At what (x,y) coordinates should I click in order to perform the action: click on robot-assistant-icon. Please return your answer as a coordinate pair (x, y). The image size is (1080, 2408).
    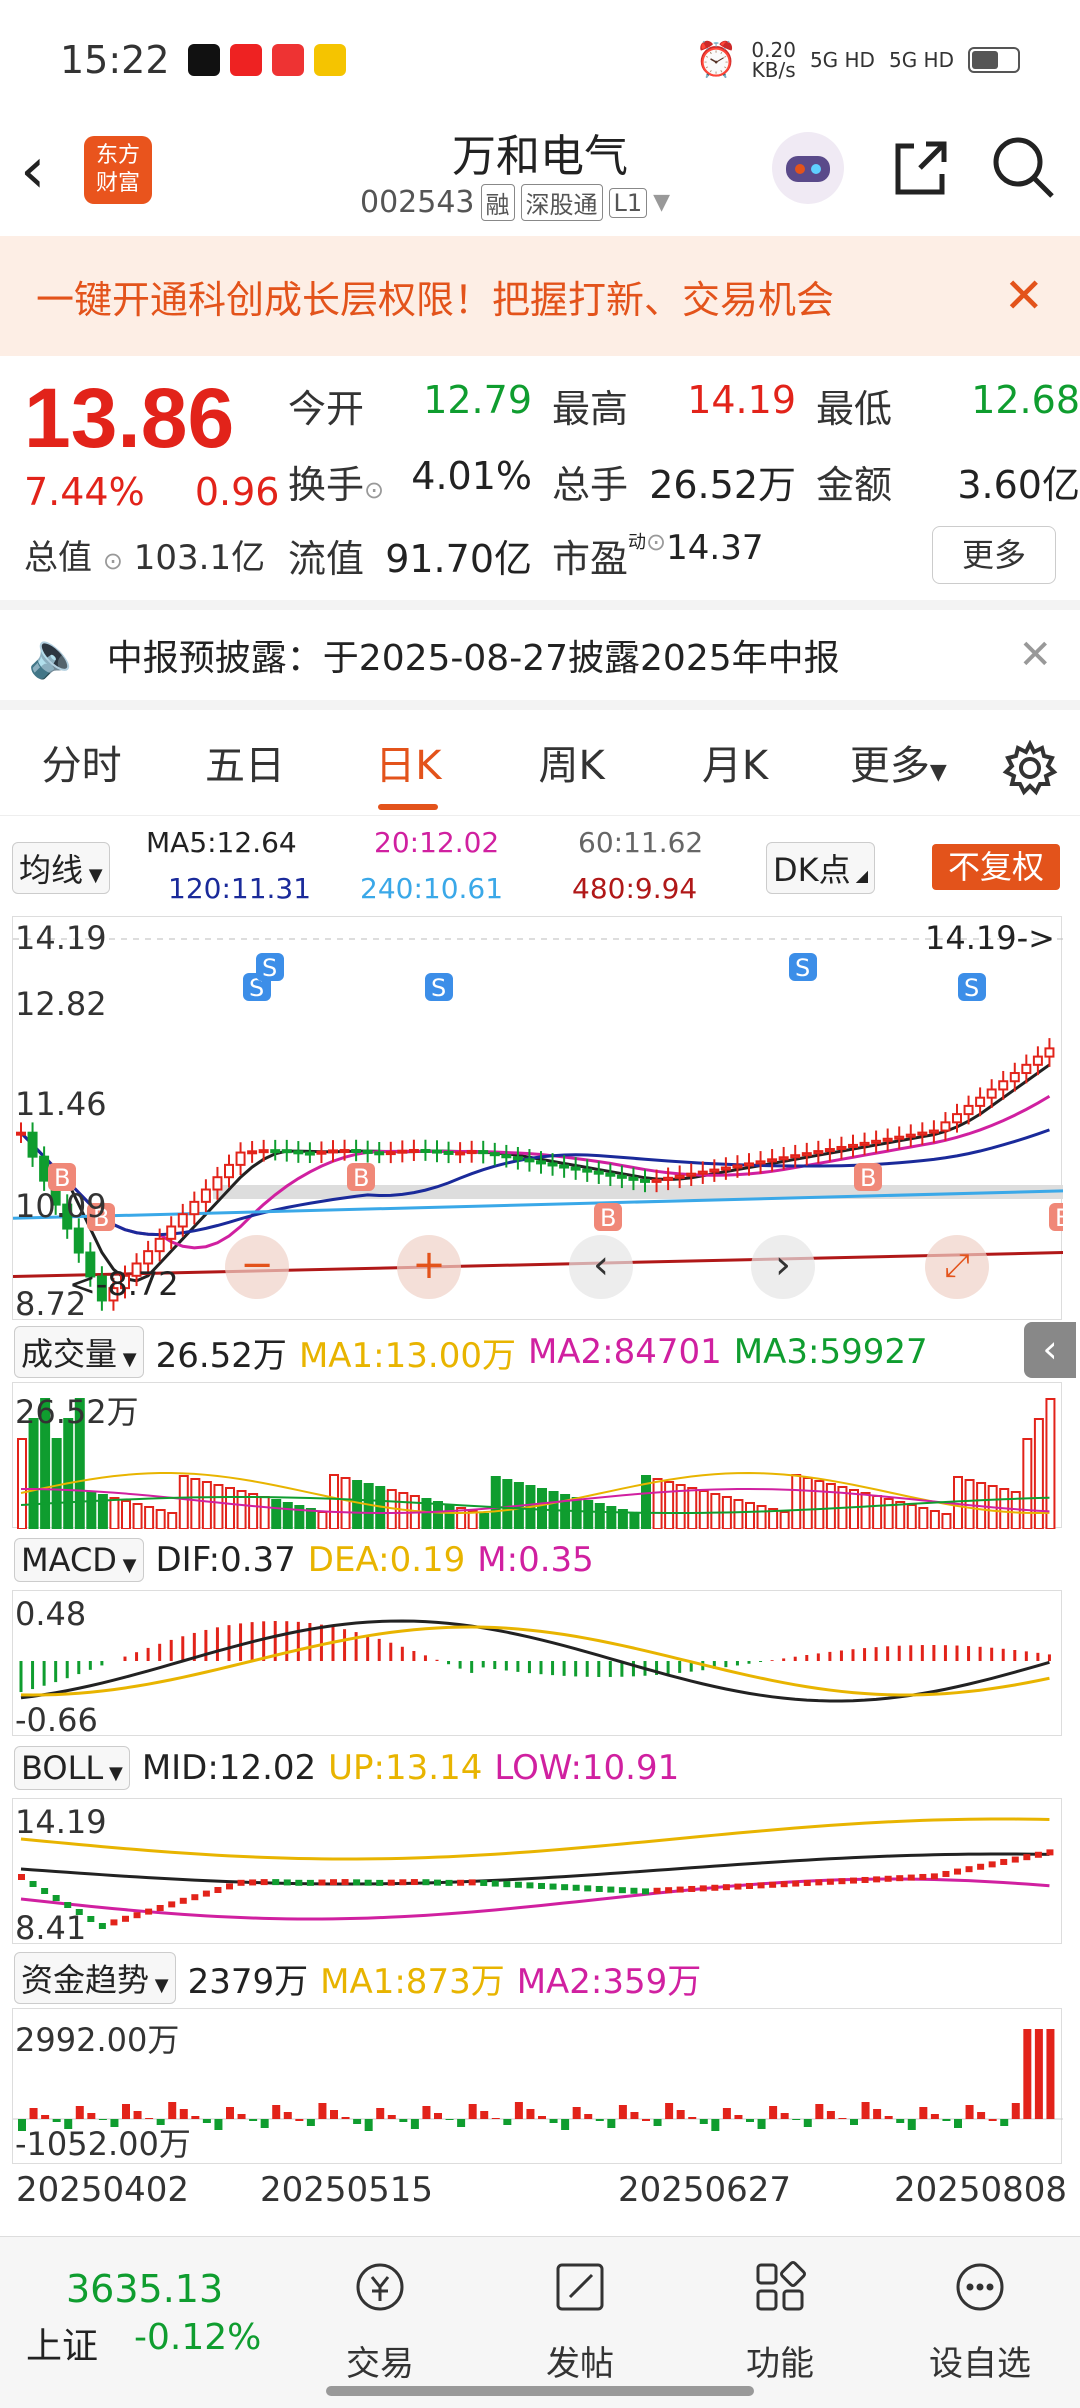
    Looking at the image, I should click on (813, 173).